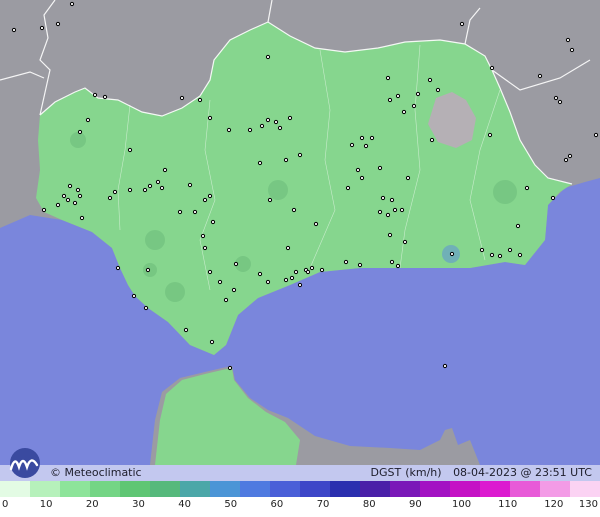 The height and width of the screenshot is (517, 600). I want to click on color-scale-ticks: 0 10 20 30 40 50 60 70 80 90 100 110 120 130, so click(300, 507).